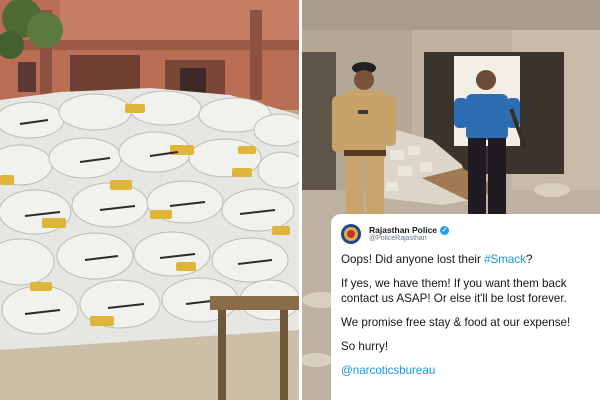 The height and width of the screenshot is (400, 600). What do you see at coordinates (409, 238) in the screenshot?
I see `author-handle: @PoliceRajasthan` at bounding box center [409, 238].